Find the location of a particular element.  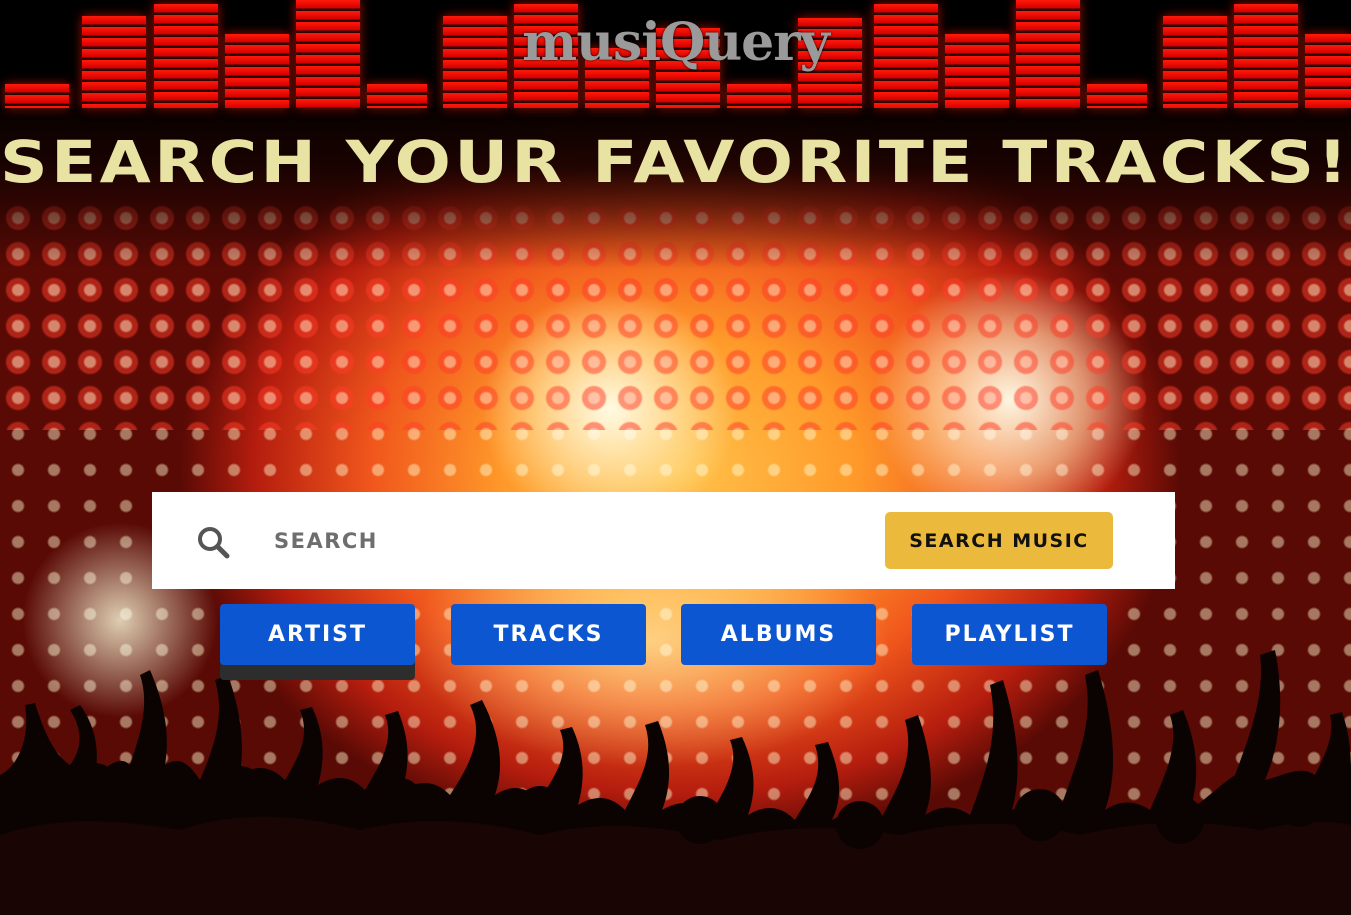

tab-tracks: Tracks is located at coordinates (548, 634).